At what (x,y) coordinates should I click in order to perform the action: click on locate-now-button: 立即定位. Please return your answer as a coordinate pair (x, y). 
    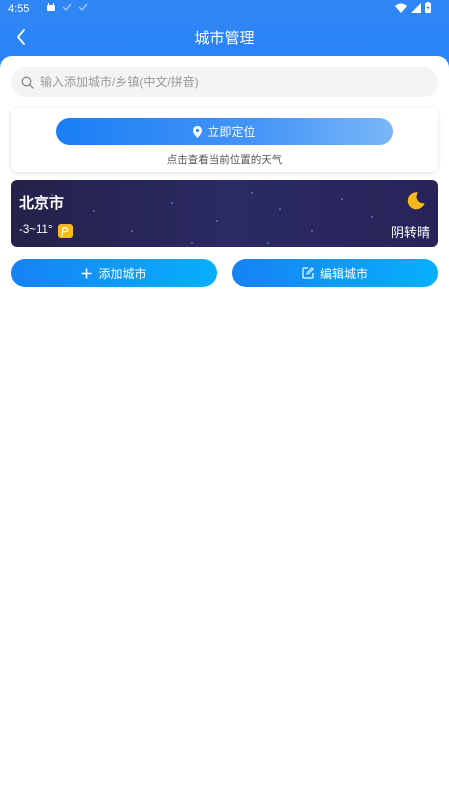
    Looking at the image, I should click on (224, 131).